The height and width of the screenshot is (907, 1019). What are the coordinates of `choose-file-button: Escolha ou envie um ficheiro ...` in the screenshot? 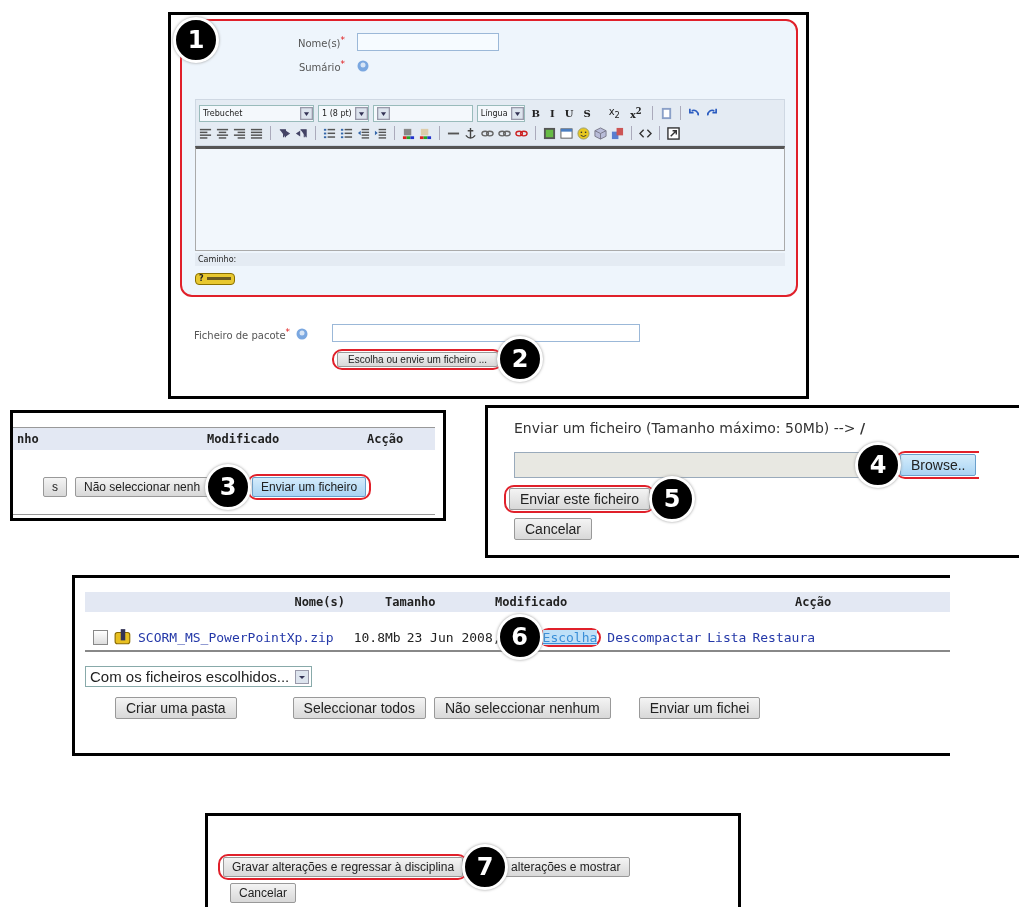 It's located at (418, 359).